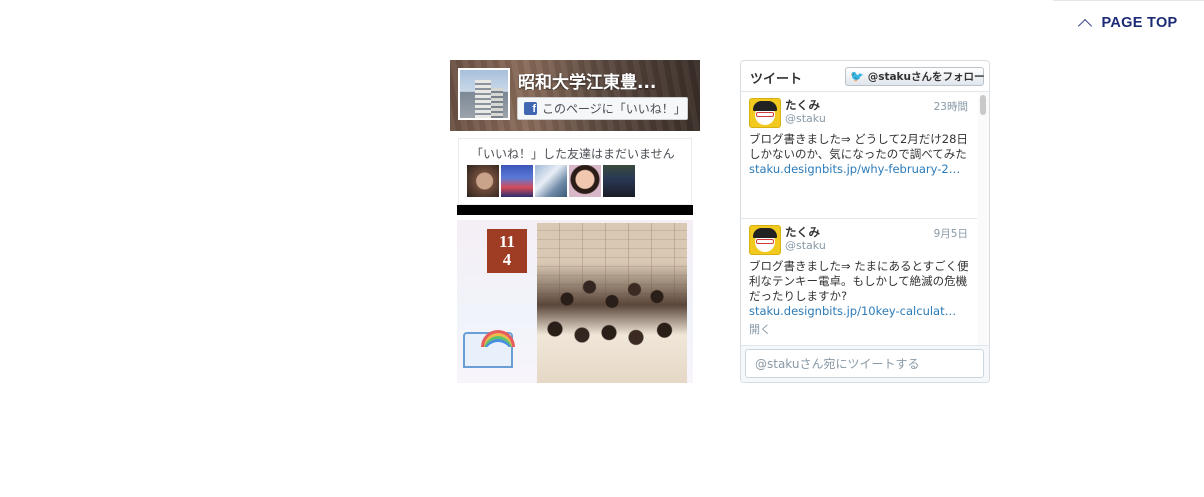  What do you see at coordinates (858, 146) in the screenshot?
I see `tweet-text: ブログ書きました⇒ どうして2月だけ28日しかないのか、気になったので調べてみた` at bounding box center [858, 146].